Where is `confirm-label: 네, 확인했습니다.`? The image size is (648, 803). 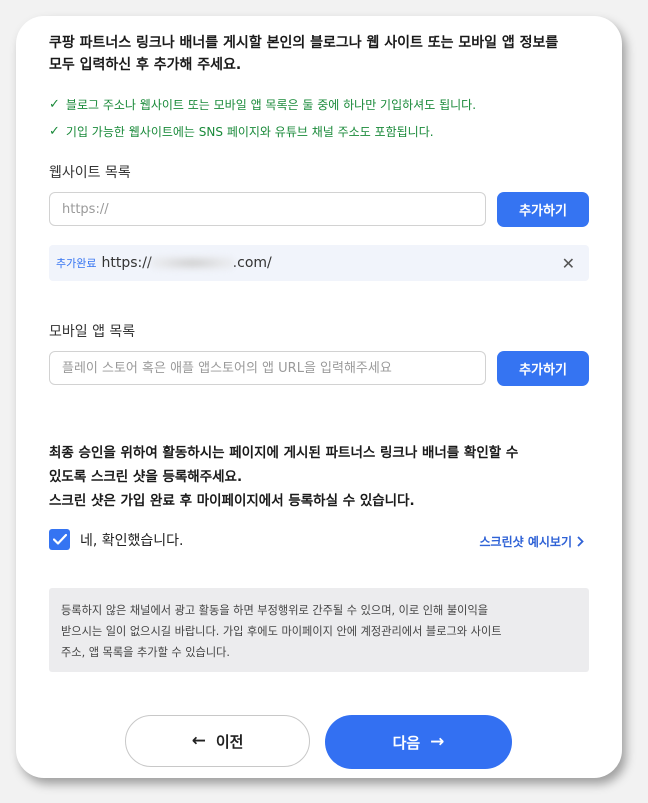 confirm-label: 네, 확인했습니다. is located at coordinates (132, 540).